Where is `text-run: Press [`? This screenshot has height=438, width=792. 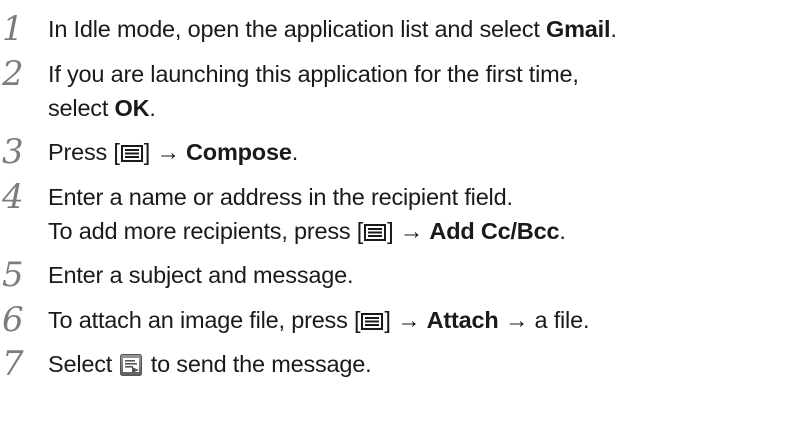
text-run: Press [ is located at coordinates (84, 152).